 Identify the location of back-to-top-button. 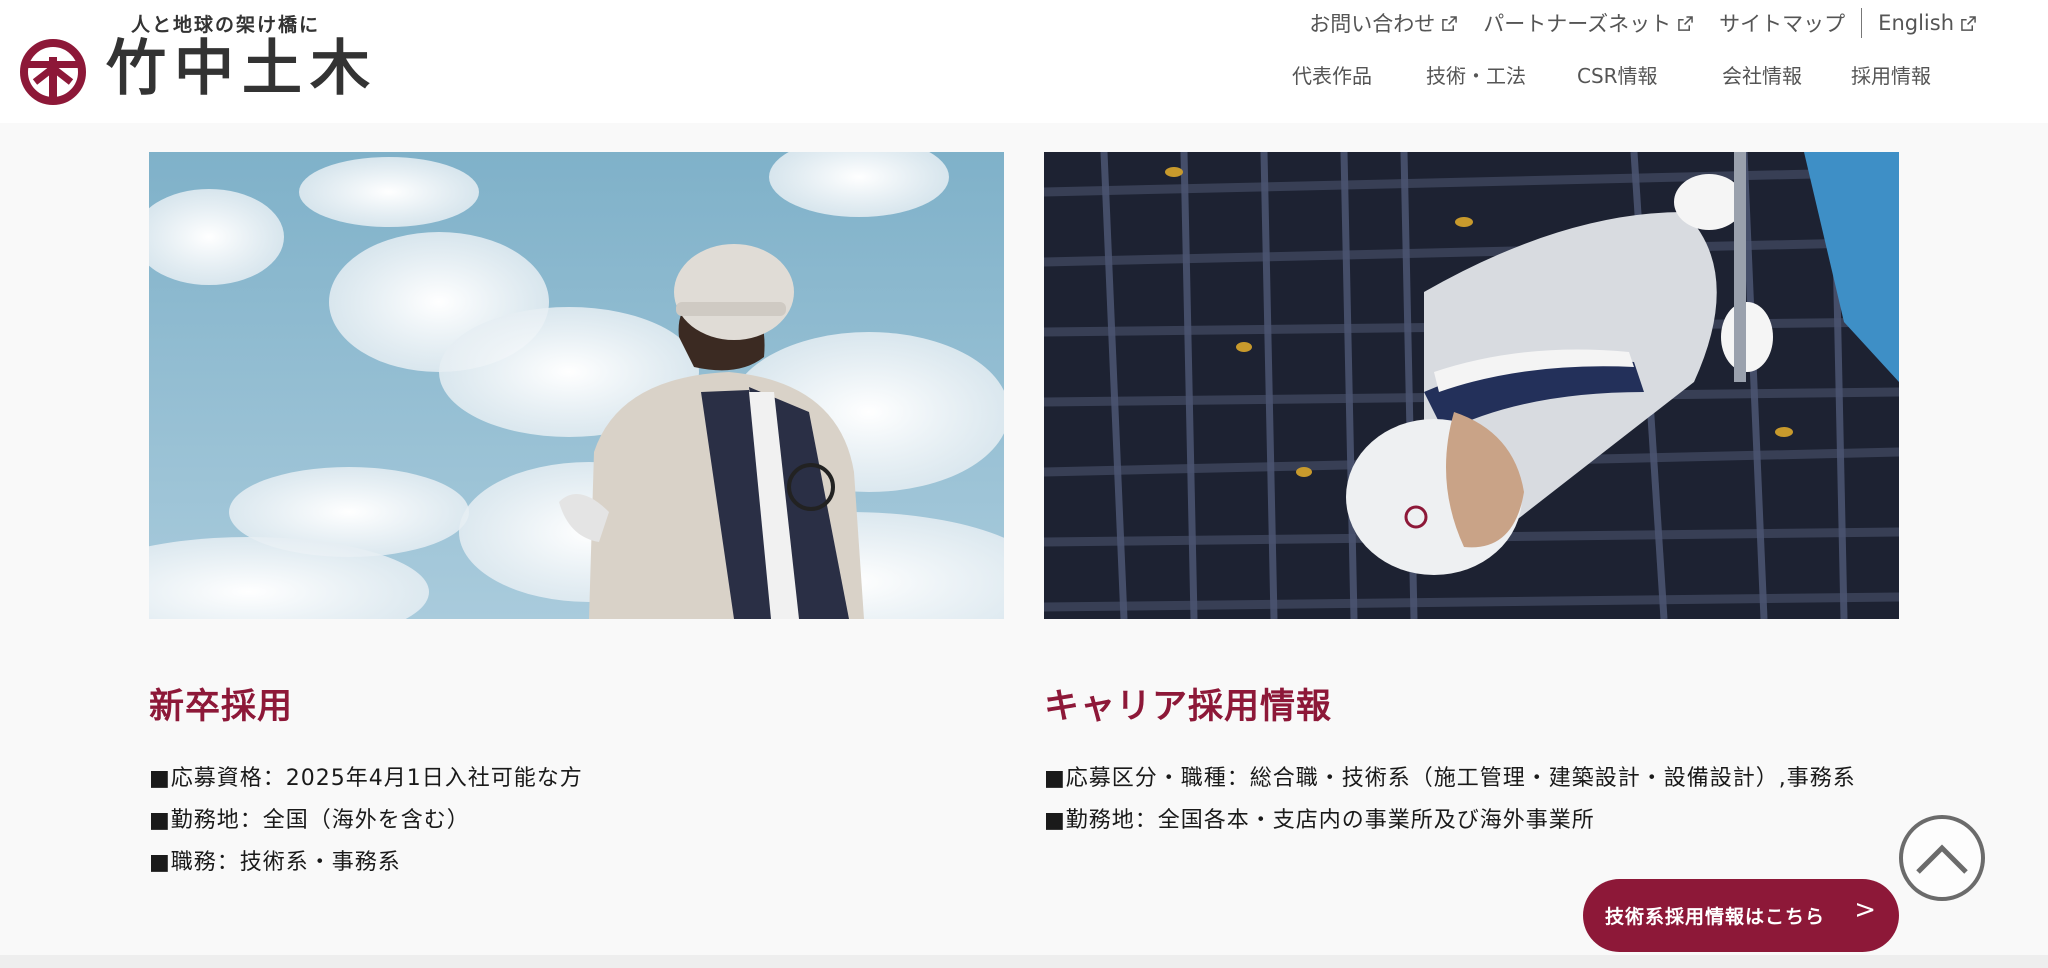
(1942, 858).